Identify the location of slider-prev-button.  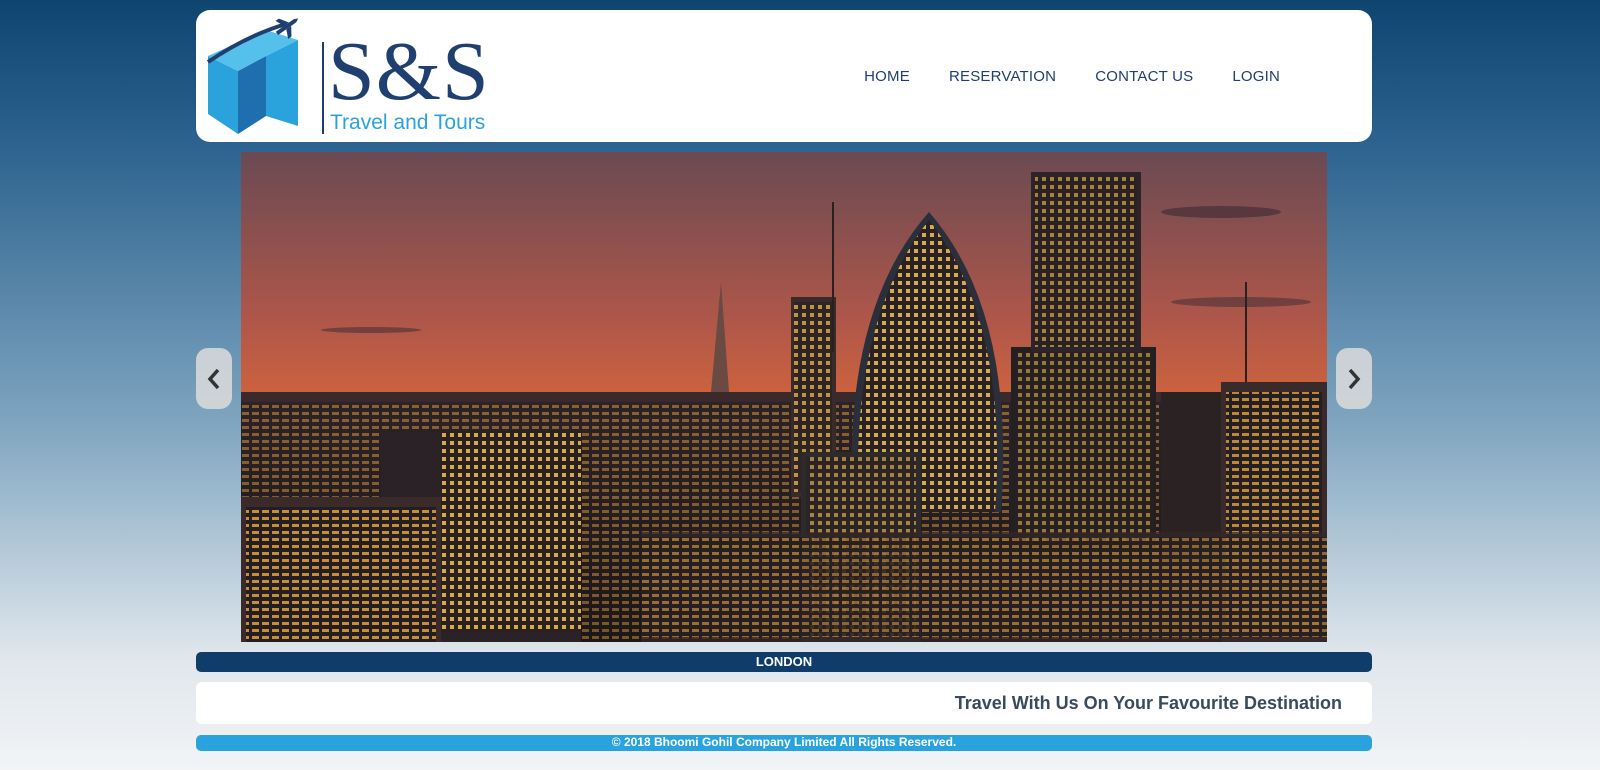
(214, 378).